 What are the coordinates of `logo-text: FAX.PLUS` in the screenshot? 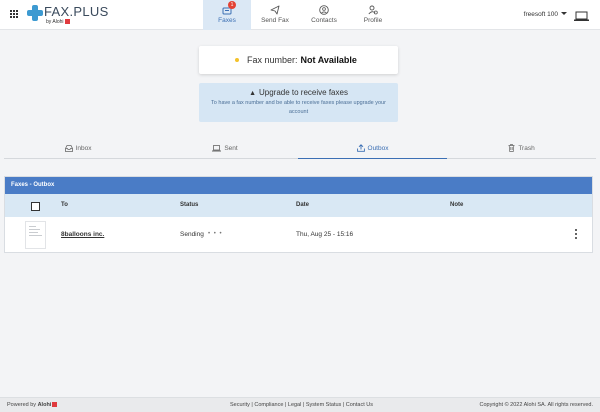 It's located at (76, 11).